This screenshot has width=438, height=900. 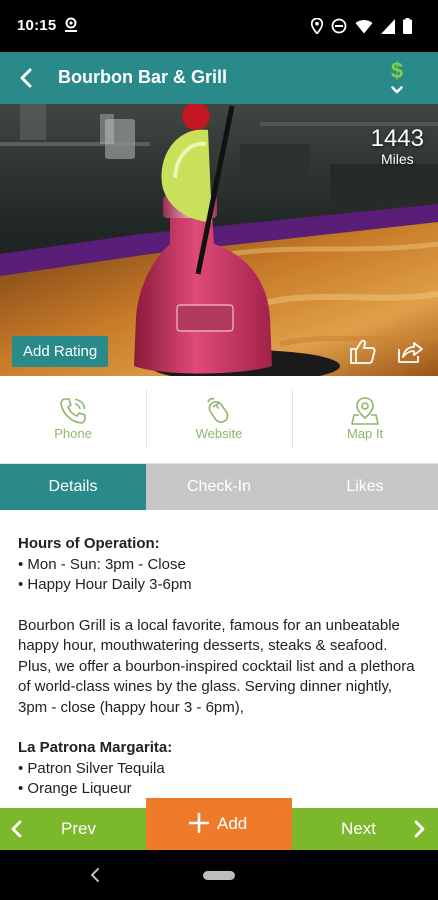 I want to click on location-badge-icon, so click(x=71, y=24).